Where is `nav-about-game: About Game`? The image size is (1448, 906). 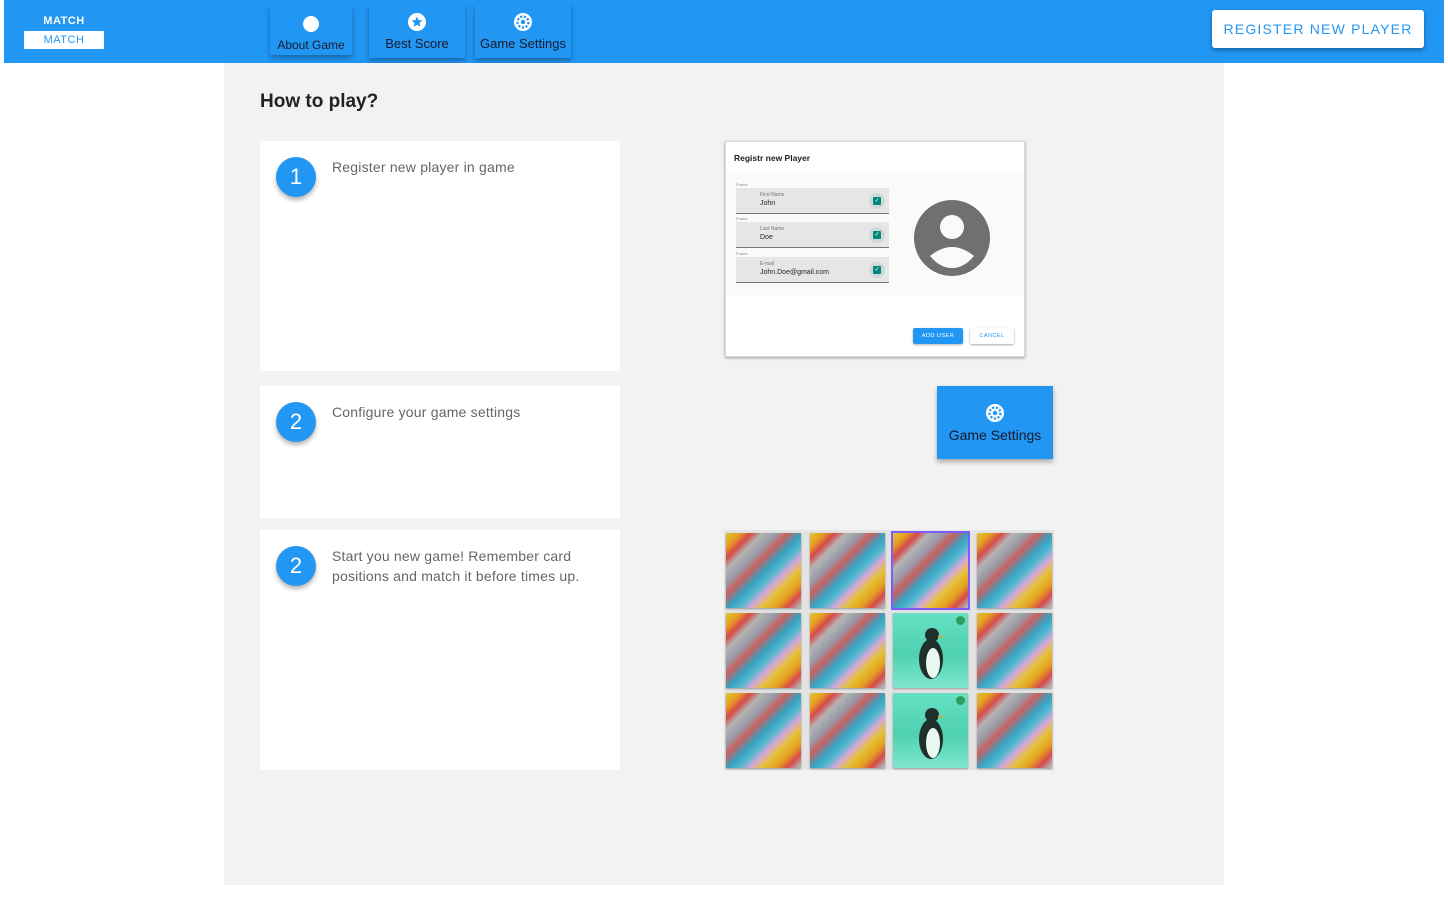
nav-about-game: About Game is located at coordinates (311, 30).